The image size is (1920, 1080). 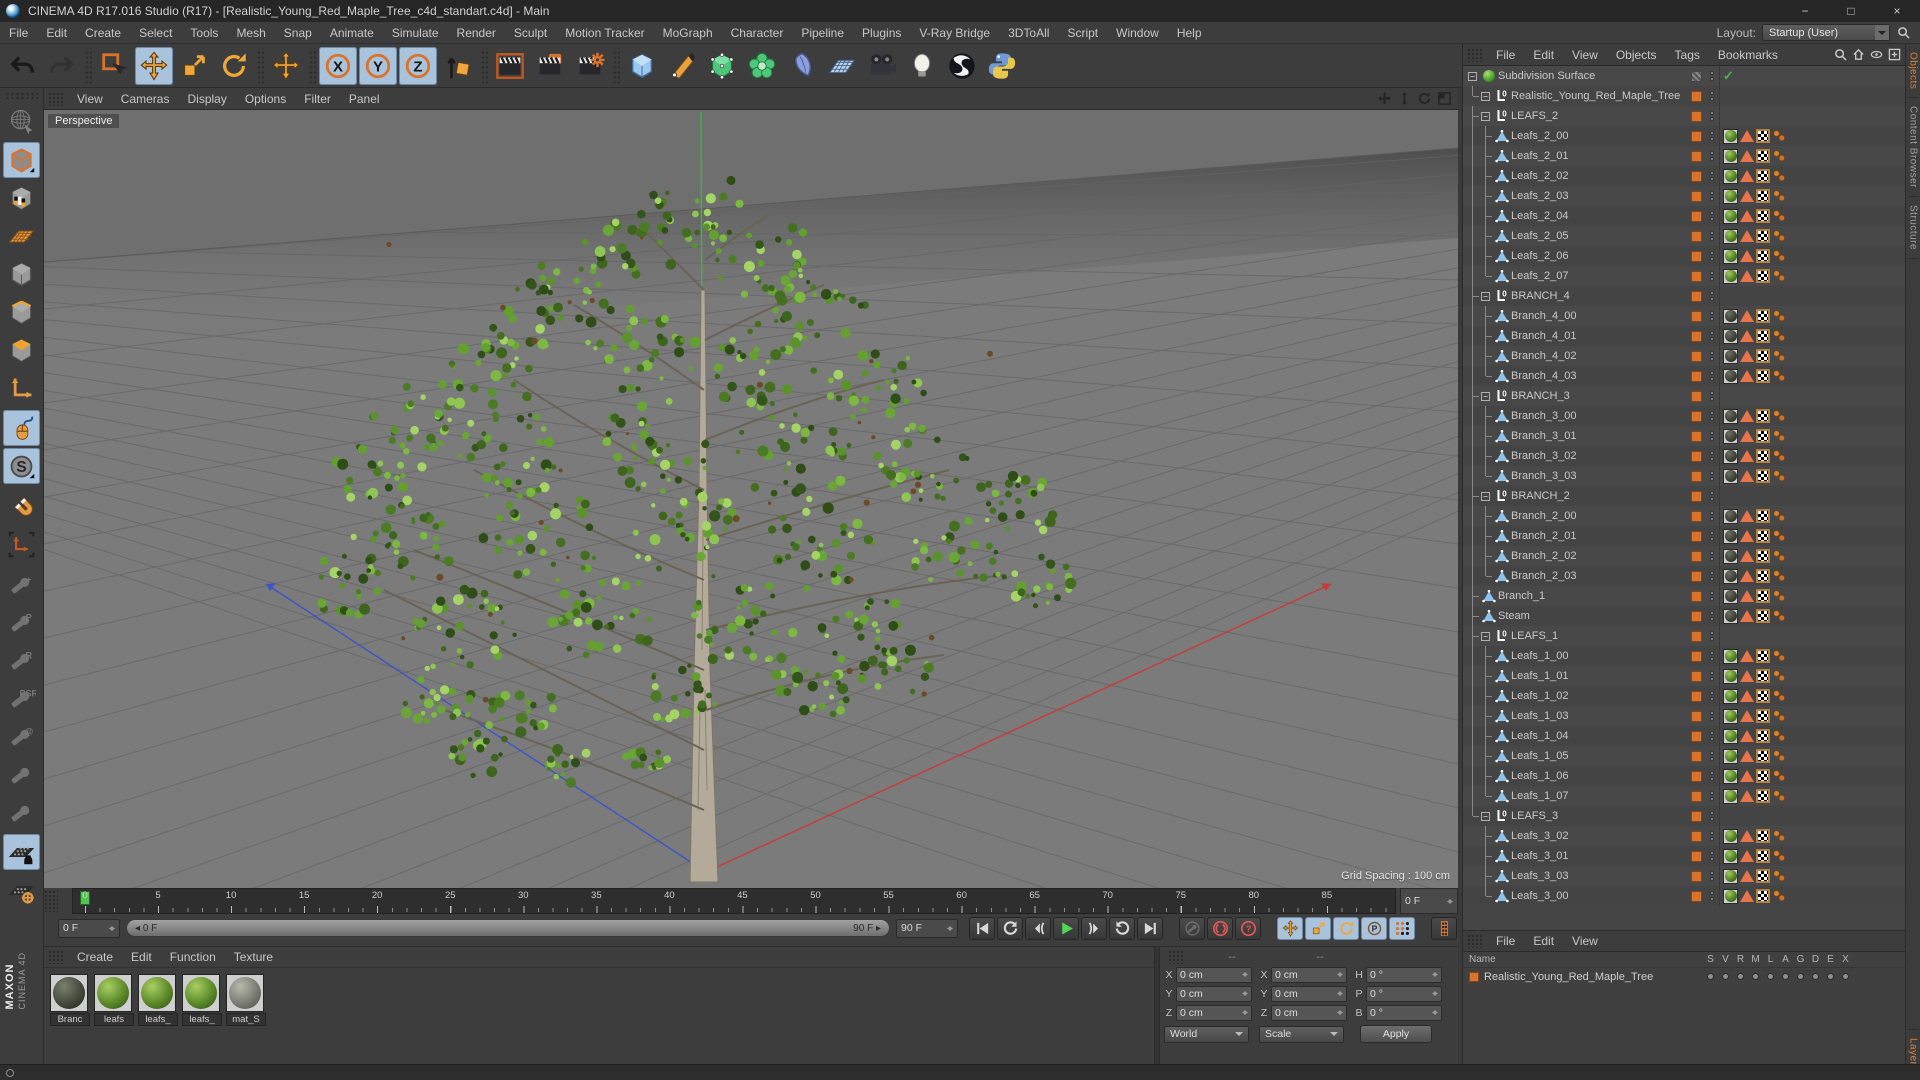 What do you see at coordinates (1826, 32) in the screenshot?
I see `layout-dropdown: Startup (User)` at bounding box center [1826, 32].